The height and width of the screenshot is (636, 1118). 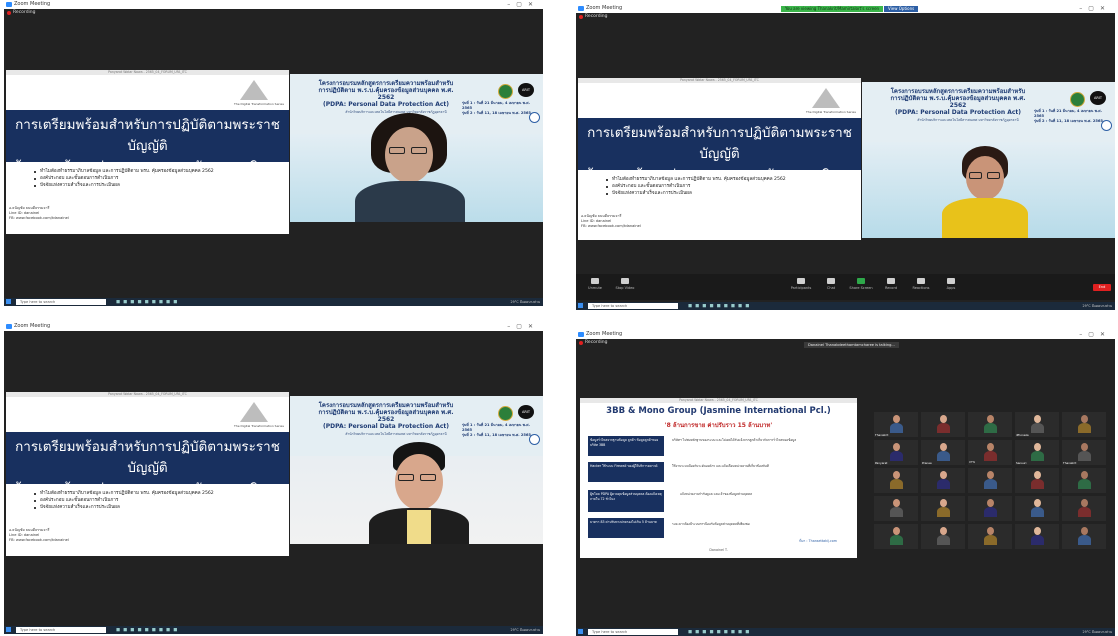 I want to click on participant-name: Sansuri, so click(x=1021, y=463).